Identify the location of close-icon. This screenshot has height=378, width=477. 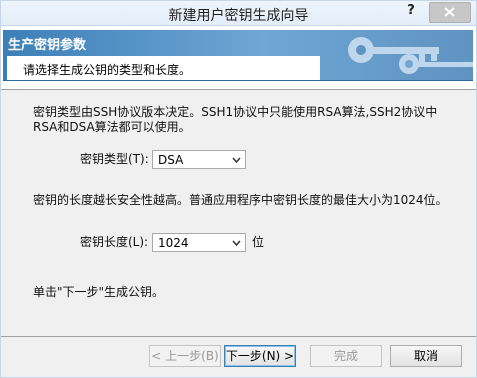
(449, 12).